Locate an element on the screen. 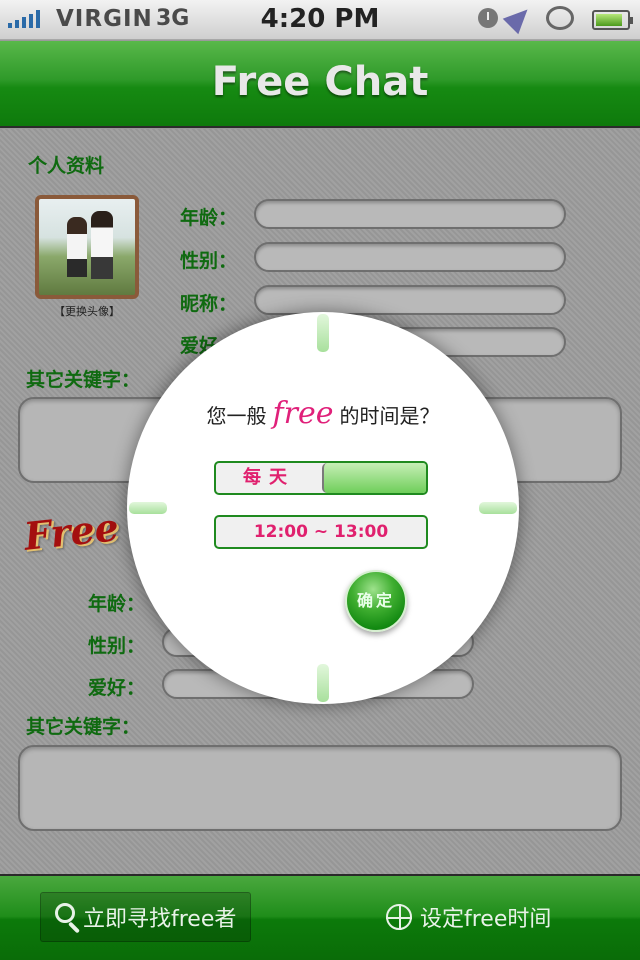 Image resolution: width=640 pixels, height=960 pixels. free-gender-label: 性别： is located at coordinates (117, 646).